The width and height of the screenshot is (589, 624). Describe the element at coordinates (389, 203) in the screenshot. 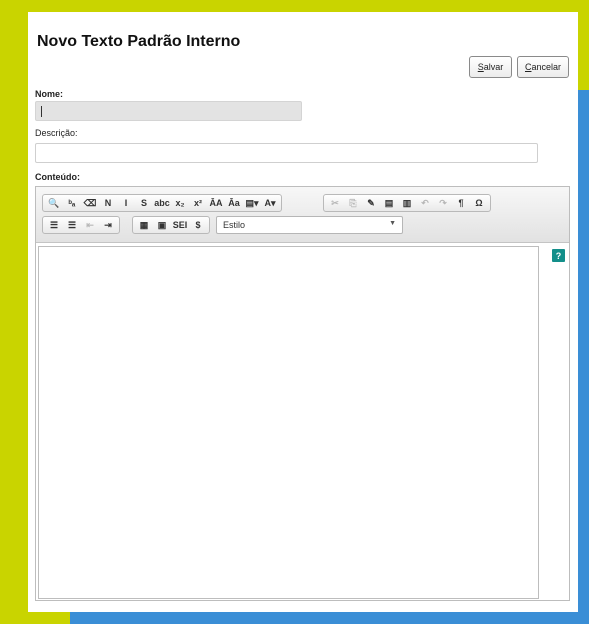

I see `paste-text-icon: ▤` at that location.